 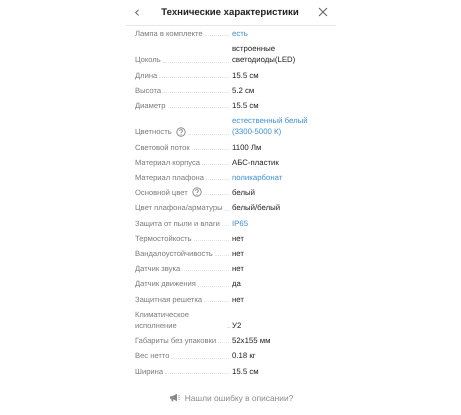 I want to click on close-icon, so click(x=323, y=12).